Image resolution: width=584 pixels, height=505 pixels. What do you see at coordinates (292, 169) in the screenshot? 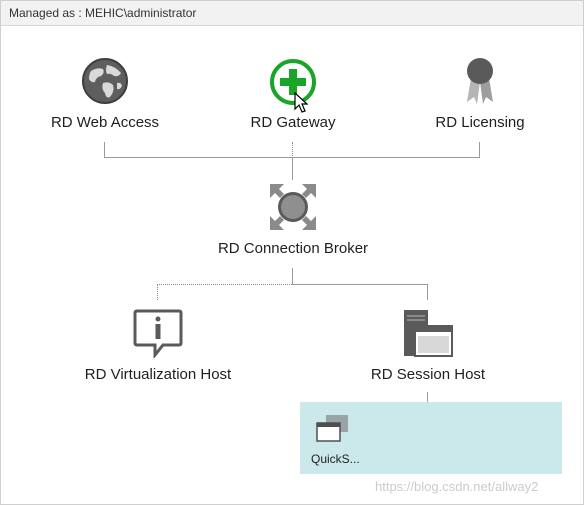
I see `connector-broker-top` at bounding box center [292, 169].